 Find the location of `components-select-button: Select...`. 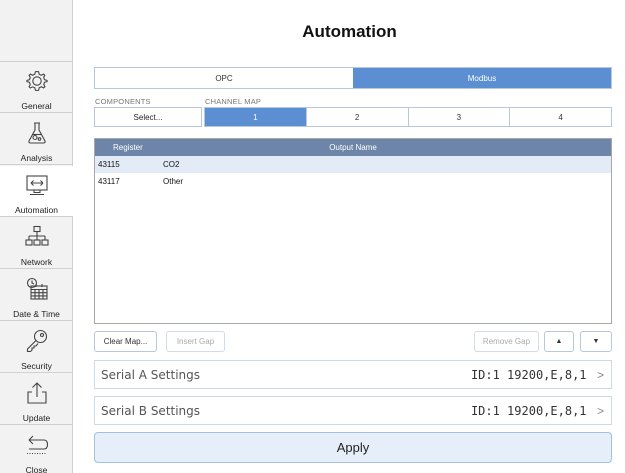

components-select-button: Select... is located at coordinates (148, 117).